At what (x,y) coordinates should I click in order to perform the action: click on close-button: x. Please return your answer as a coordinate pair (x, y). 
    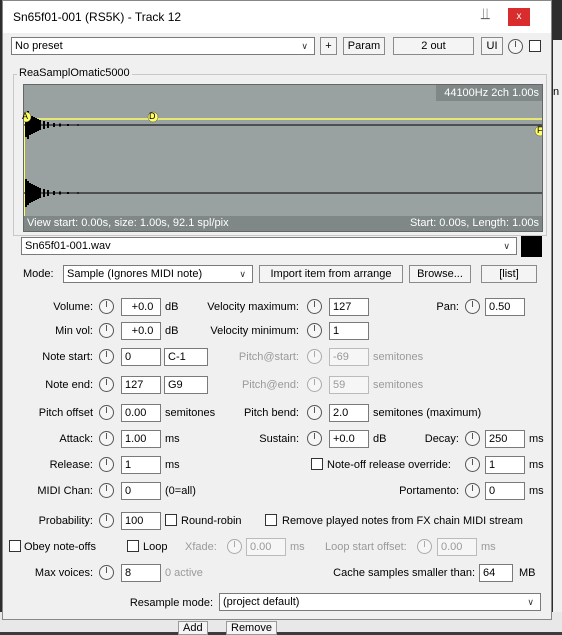
    Looking at the image, I should click on (519, 17).